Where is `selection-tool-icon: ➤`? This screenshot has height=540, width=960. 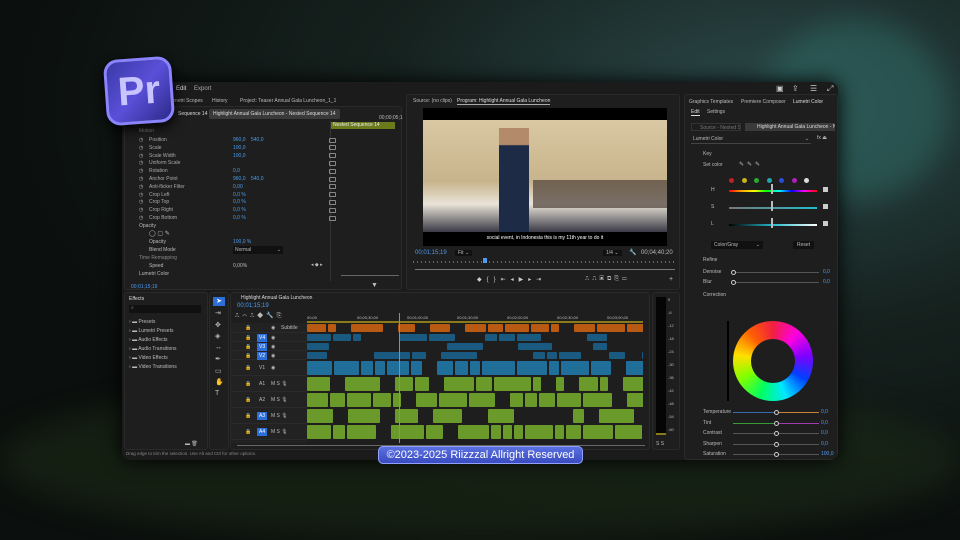
selection-tool-icon: ➤ is located at coordinates (219, 301).